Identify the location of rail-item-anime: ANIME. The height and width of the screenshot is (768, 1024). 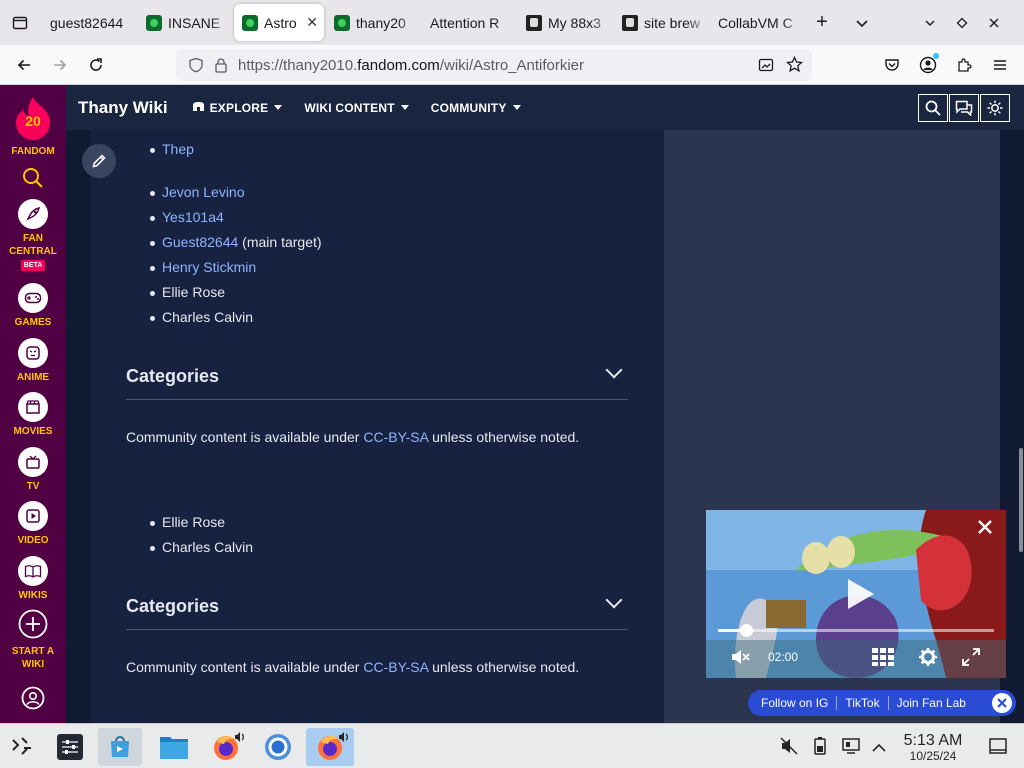
(33, 361).